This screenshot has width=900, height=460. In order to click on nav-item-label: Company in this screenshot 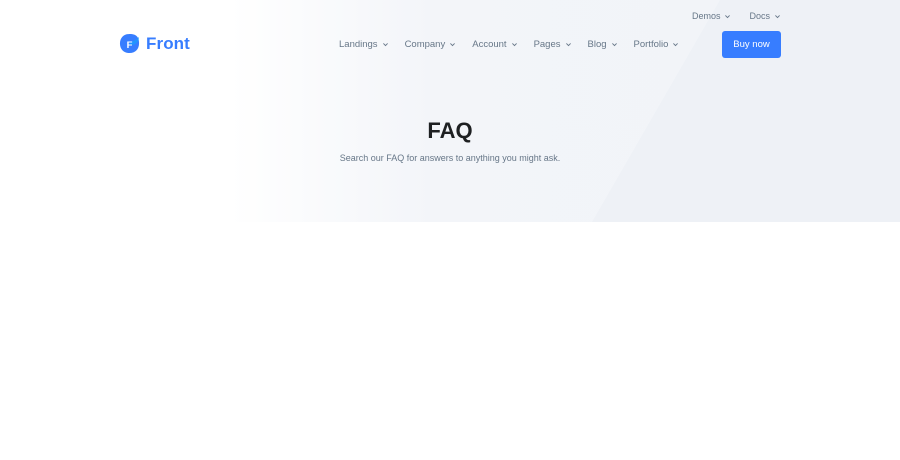, I will do `click(425, 44)`.